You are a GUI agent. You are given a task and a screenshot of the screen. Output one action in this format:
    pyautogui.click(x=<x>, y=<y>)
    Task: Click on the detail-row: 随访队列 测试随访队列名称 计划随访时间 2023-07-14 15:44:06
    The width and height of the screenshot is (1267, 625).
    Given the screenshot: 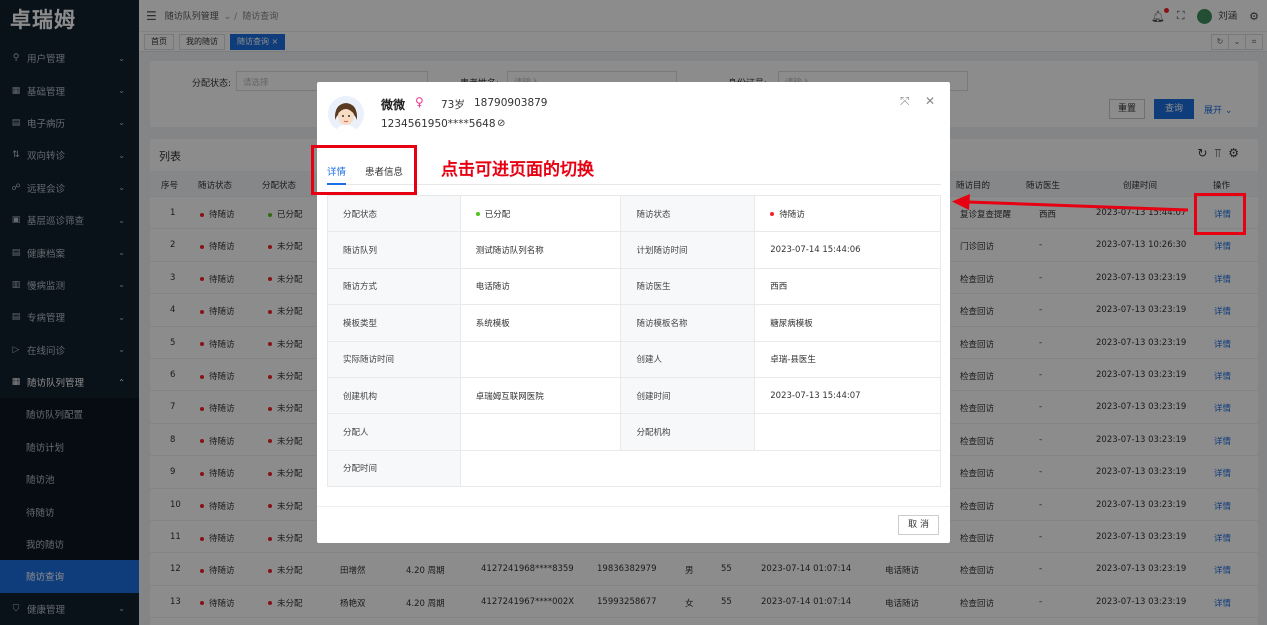 What is the action you would take?
    pyautogui.click(x=634, y=250)
    